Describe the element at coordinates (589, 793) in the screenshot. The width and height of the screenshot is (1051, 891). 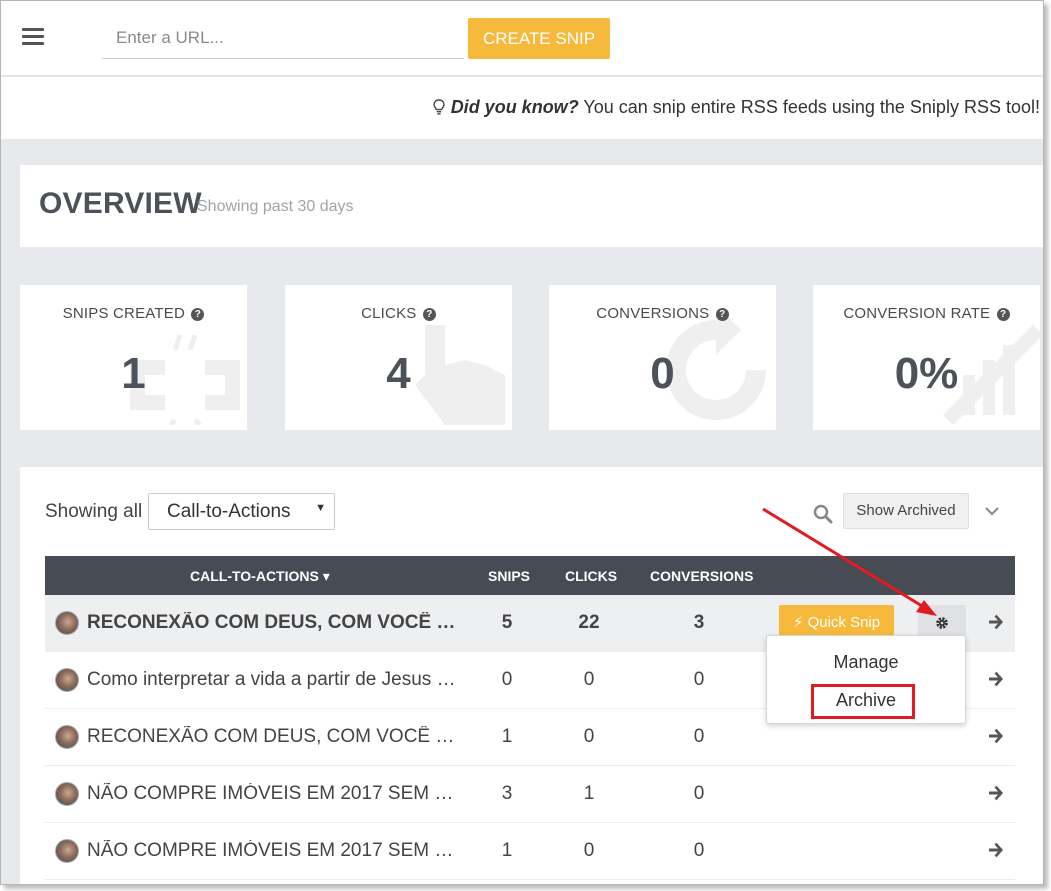
I see `clicks-count: 1` at that location.